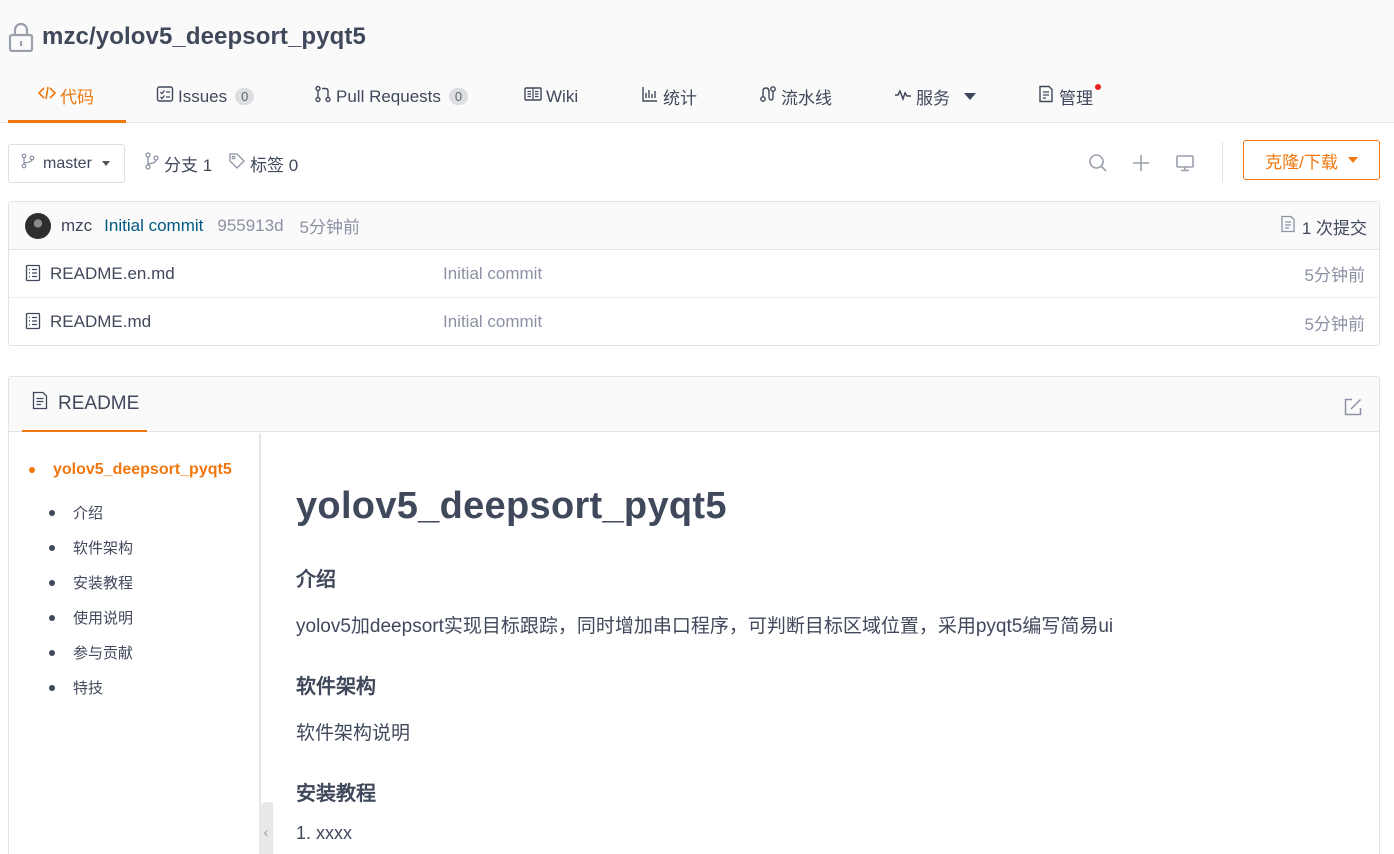  What do you see at coordinates (77, 97) in the screenshot?
I see `tab-label: 代码` at bounding box center [77, 97].